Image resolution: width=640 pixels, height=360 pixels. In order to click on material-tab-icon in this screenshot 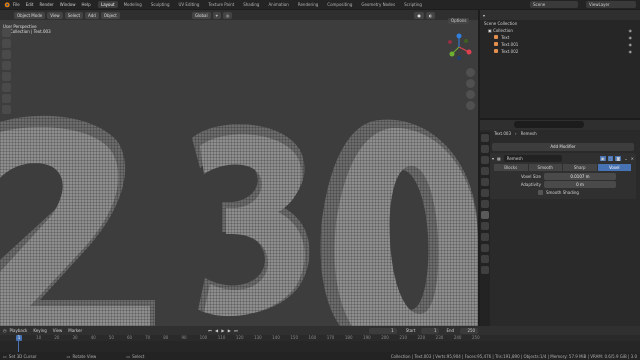, I will do `click(485, 270)`.